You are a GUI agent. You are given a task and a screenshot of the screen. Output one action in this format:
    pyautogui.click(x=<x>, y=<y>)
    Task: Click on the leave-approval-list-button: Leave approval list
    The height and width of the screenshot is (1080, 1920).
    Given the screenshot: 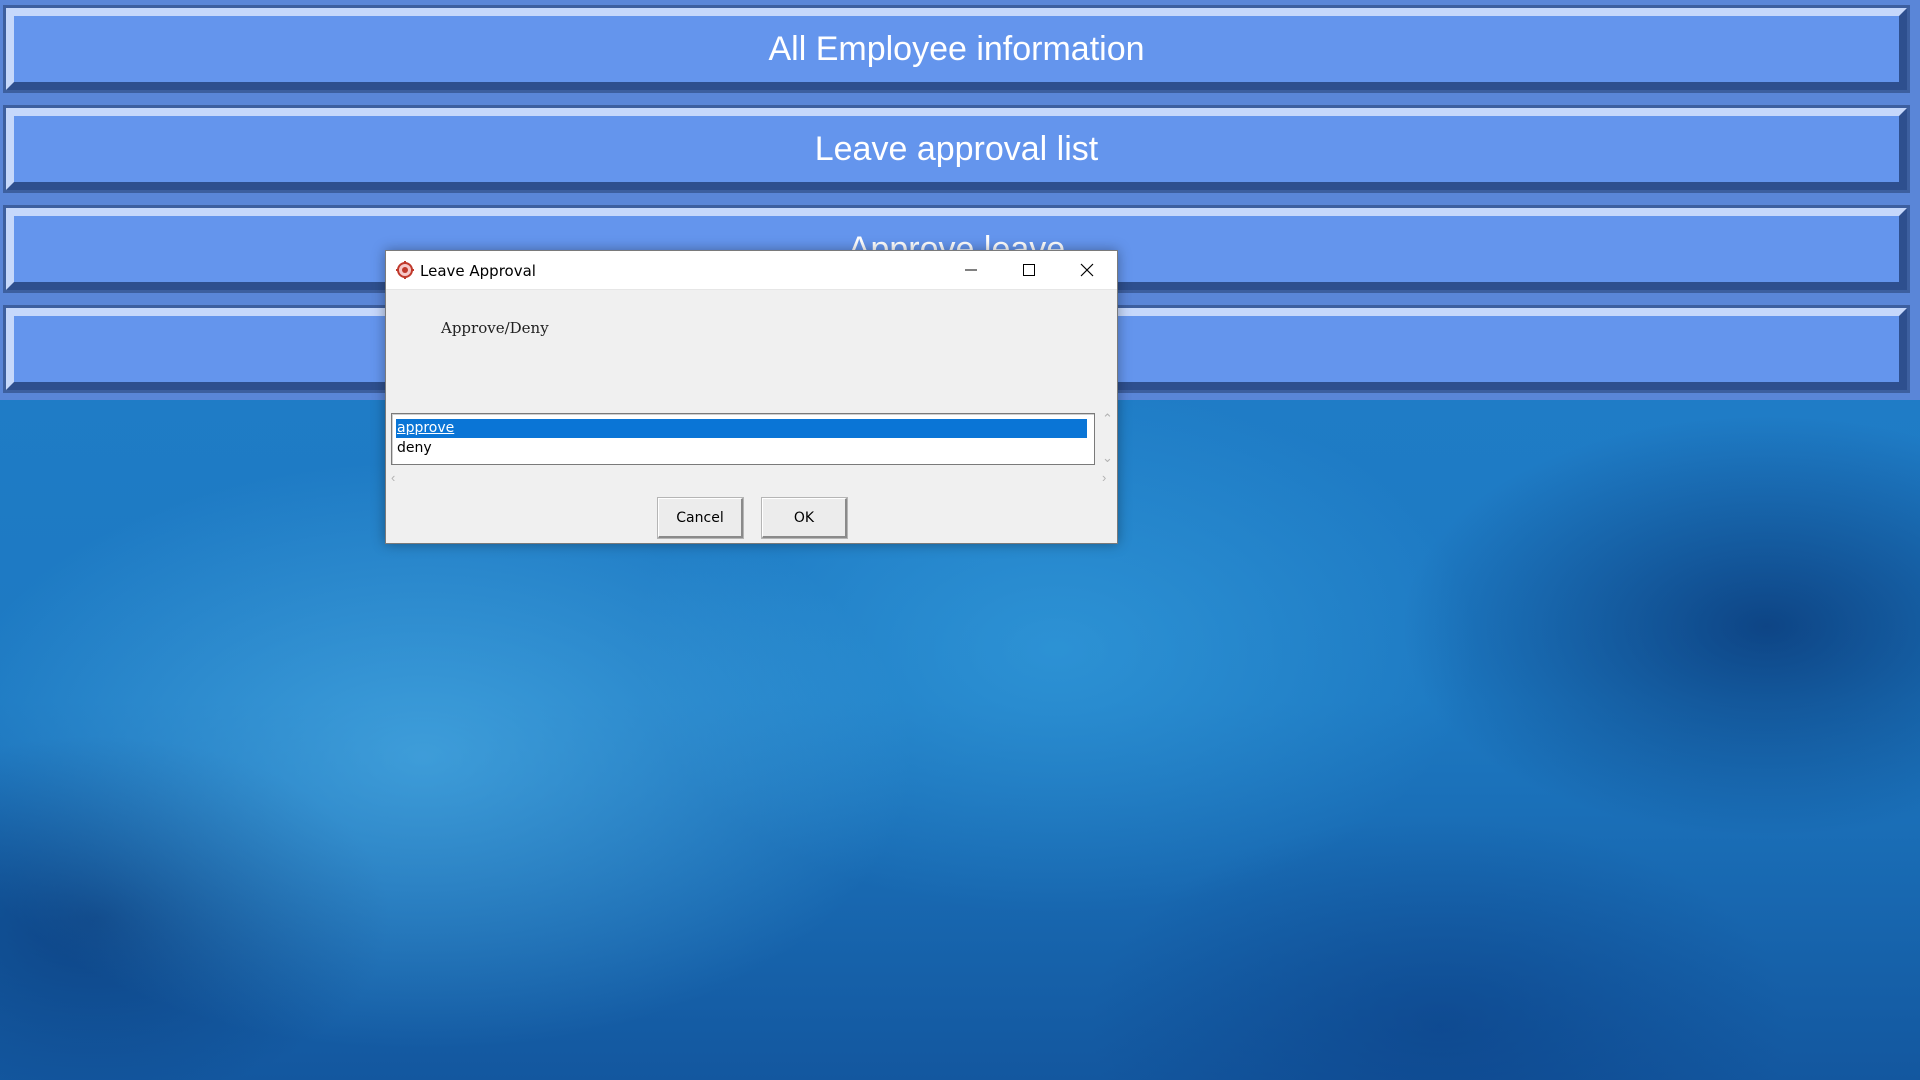 What is the action you would take?
    pyautogui.click(x=956, y=149)
    